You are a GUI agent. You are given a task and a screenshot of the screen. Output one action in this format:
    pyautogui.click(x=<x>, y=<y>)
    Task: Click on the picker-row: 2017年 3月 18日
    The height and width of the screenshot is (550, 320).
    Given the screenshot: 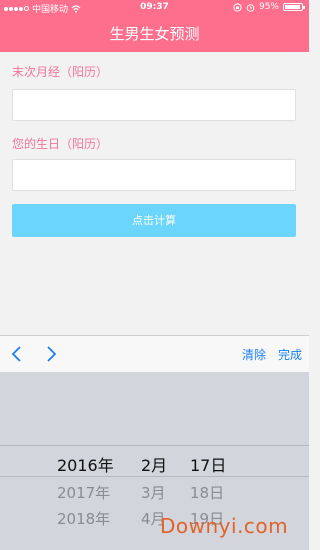 What is the action you would take?
    pyautogui.click(x=154, y=496)
    